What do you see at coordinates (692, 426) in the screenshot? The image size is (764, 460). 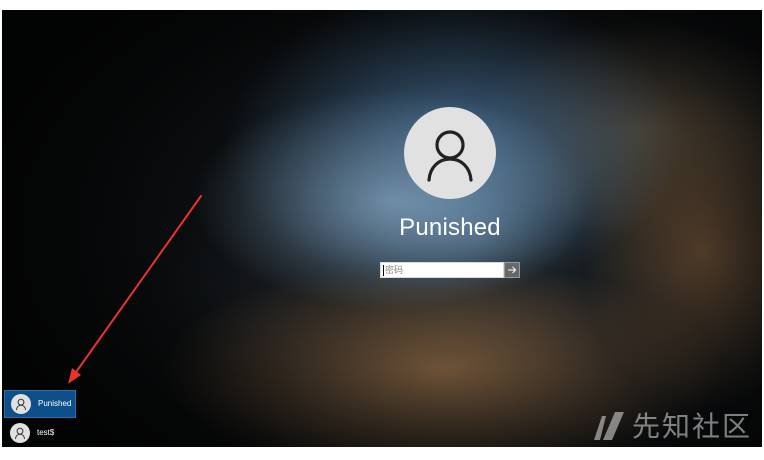 I see `watermark-text: 先知社区` at bounding box center [692, 426].